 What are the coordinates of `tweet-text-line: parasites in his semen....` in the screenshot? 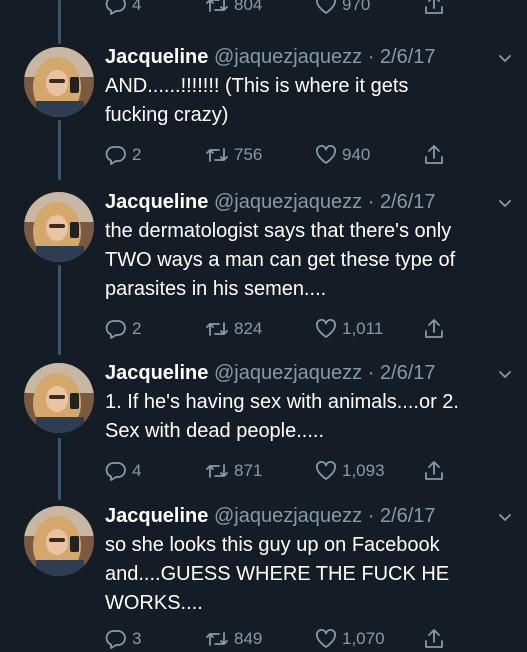 It's located at (216, 289).